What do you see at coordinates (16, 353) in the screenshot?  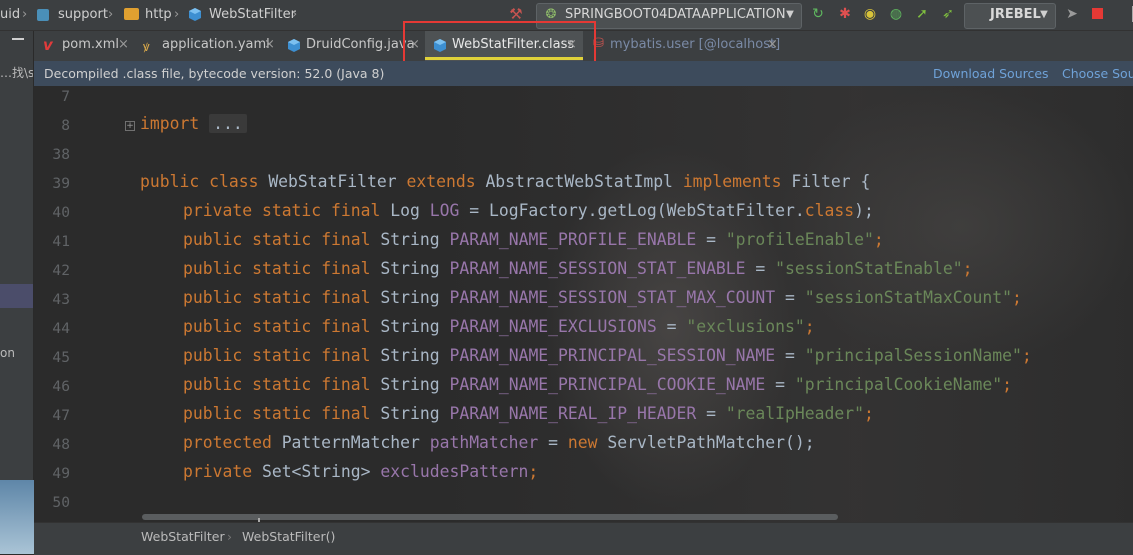 I see `project-tree-item: on` at bounding box center [16, 353].